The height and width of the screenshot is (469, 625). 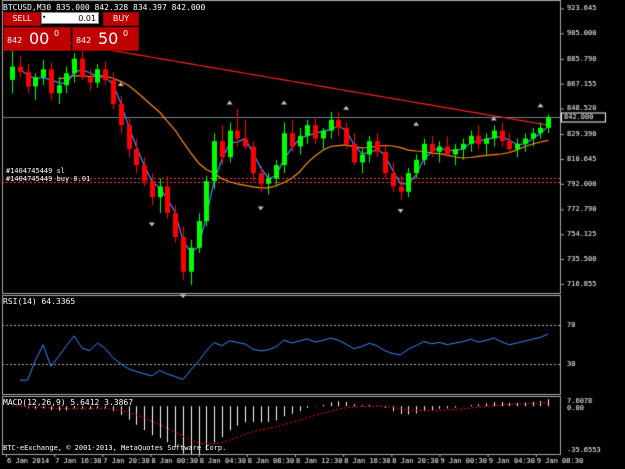 I want to click on sell-button: SELL, so click(x=22, y=19).